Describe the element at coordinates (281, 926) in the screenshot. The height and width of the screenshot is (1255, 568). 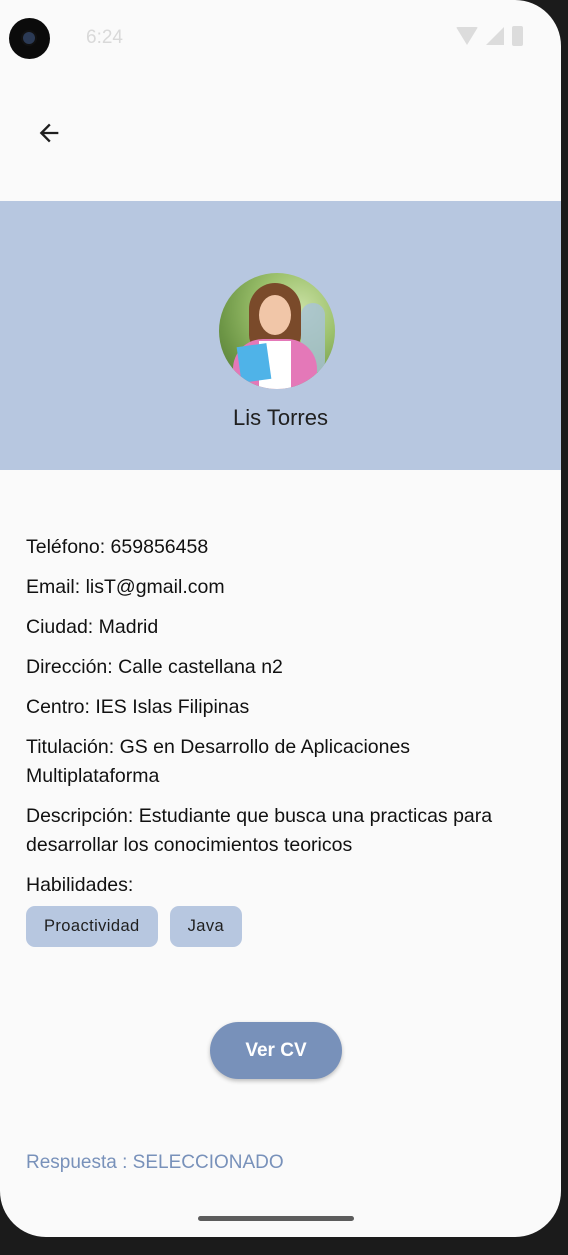
I see `skills-chips: Proactividad Java` at that location.